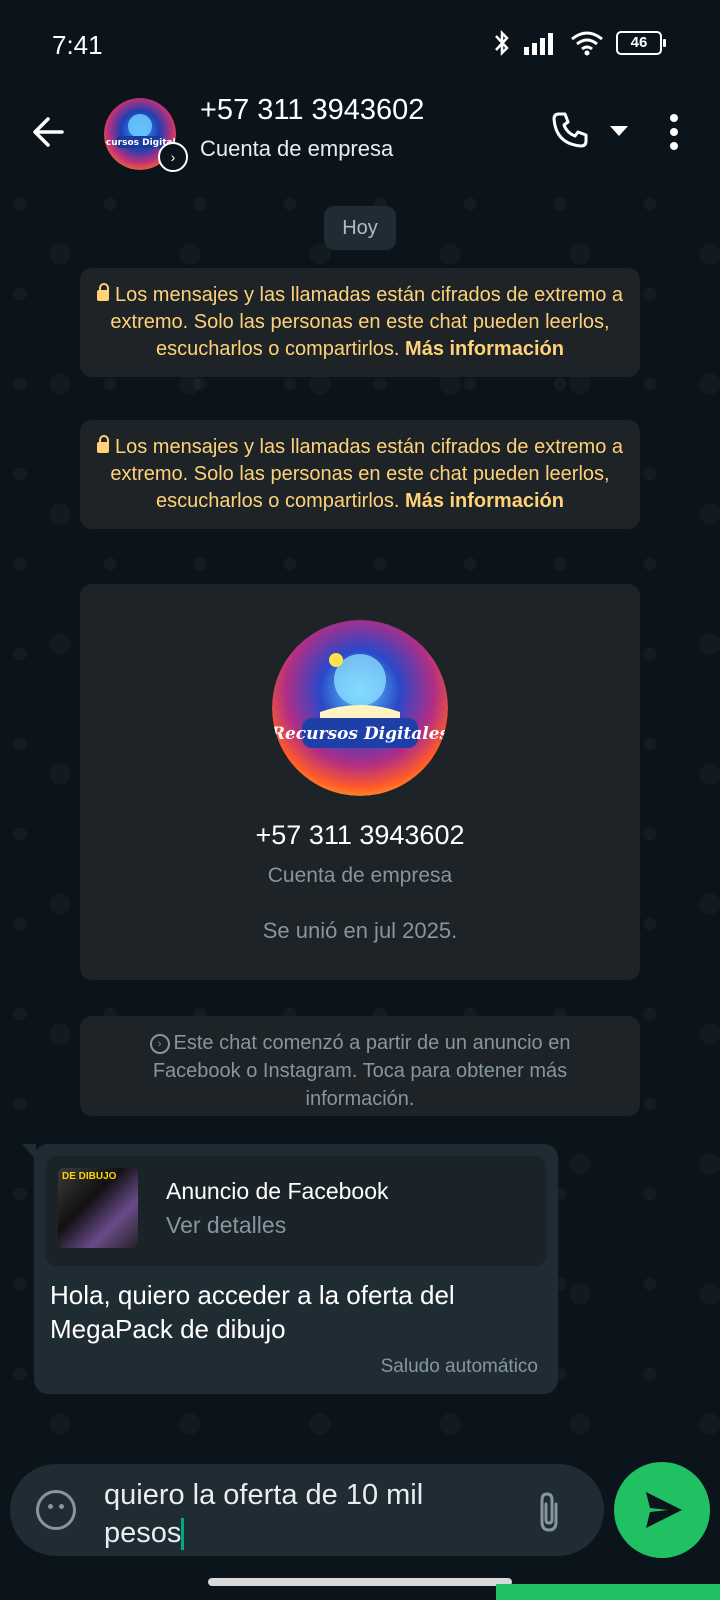  What do you see at coordinates (98, 1208) in the screenshot?
I see `ad-thumbnail: DE DIBUJO` at bounding box center [98, 1208].